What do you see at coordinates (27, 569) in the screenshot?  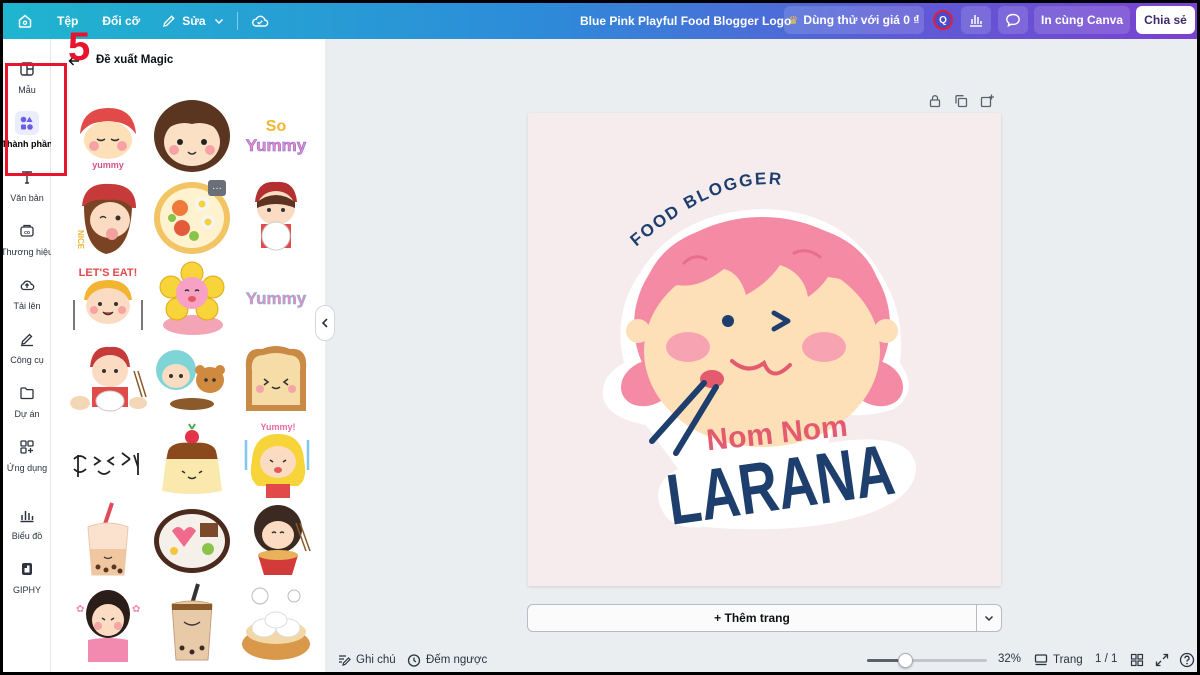 I see `giphy-icon` at bounding box center [27, 569].